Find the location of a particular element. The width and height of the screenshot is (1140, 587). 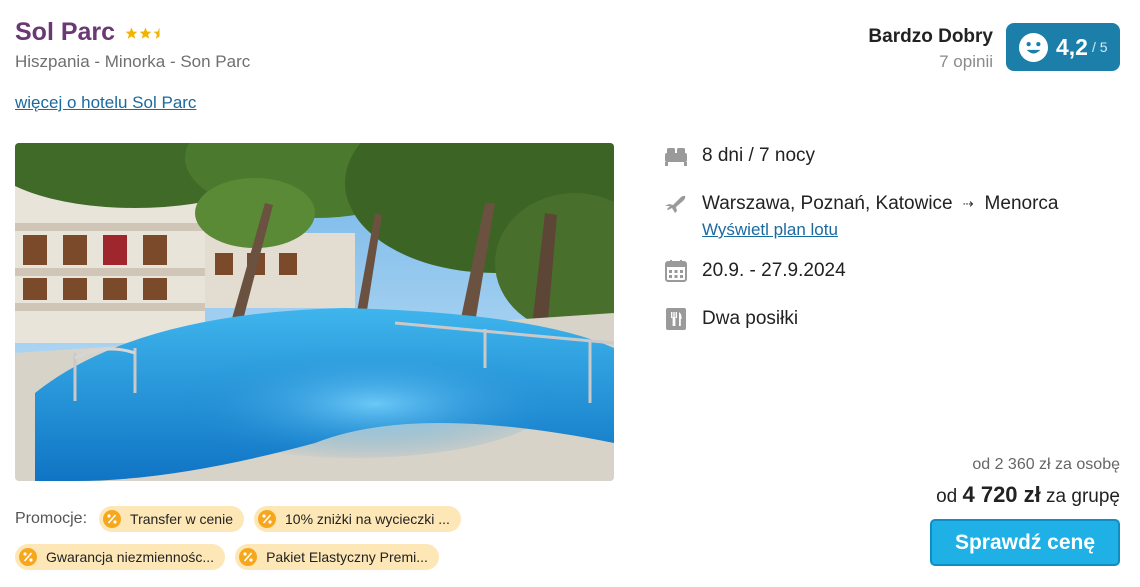

price-group-suffix: za grupę is located at coordinates (1083, 496).